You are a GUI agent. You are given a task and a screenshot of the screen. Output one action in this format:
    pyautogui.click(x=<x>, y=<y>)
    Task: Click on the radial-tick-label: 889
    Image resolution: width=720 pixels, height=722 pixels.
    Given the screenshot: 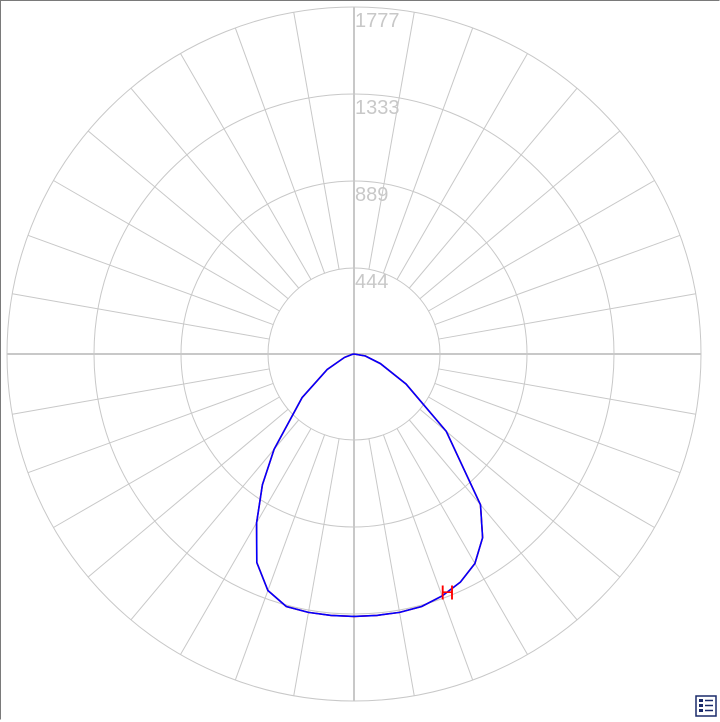 What is the action you would take?
    pyautogui.click(x=371, y=195)
    